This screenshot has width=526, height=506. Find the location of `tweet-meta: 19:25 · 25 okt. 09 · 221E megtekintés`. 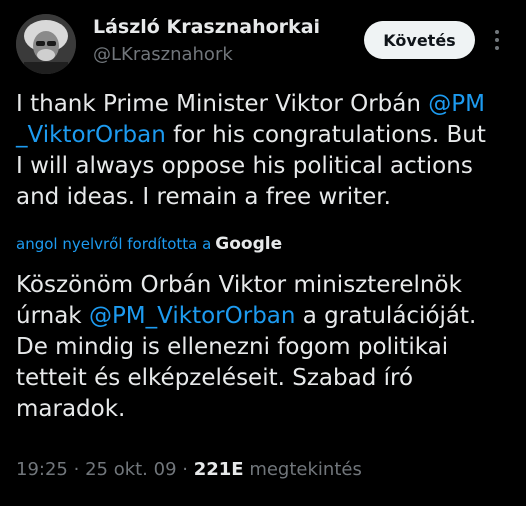

tweet-meta: 19:25 · 25 okt. 09 · 221E megtekintés is located at coordinates (189, 469).